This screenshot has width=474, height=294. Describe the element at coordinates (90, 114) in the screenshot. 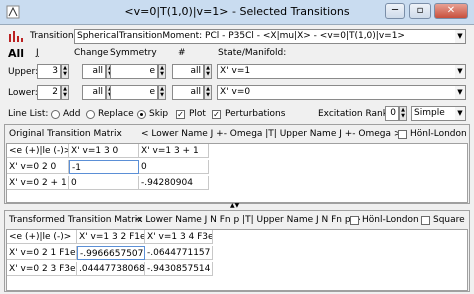

I see `replace-radio` at that location.